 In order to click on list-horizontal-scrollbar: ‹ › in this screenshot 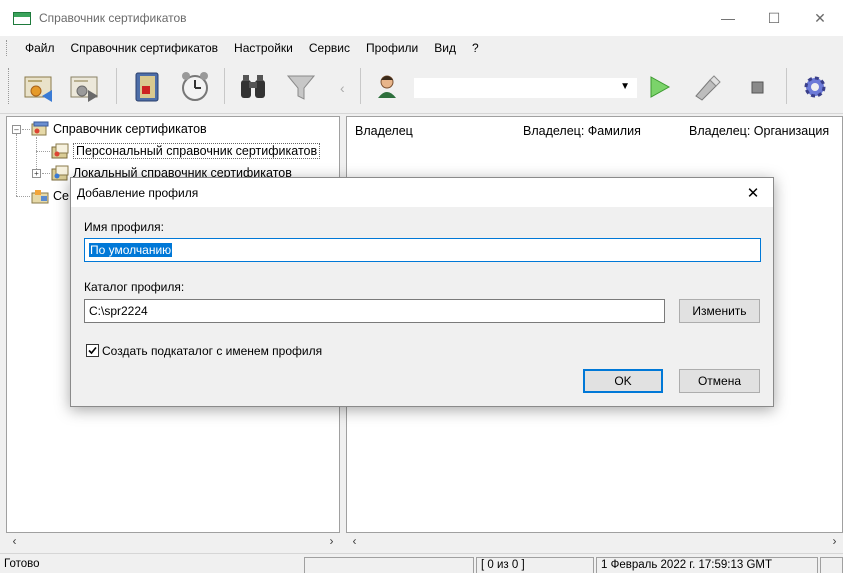, I will do `click(594, 541)`.